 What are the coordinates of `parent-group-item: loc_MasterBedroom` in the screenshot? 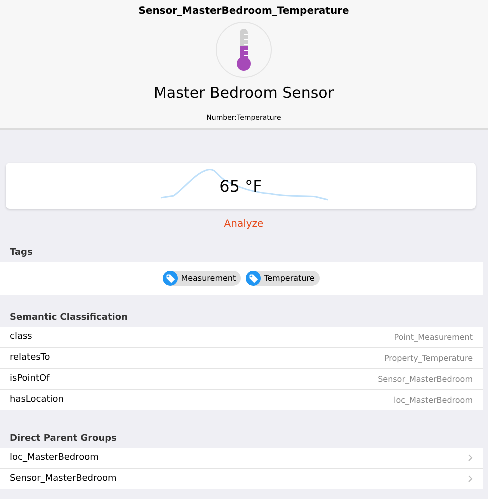 It's located at (241, 458).